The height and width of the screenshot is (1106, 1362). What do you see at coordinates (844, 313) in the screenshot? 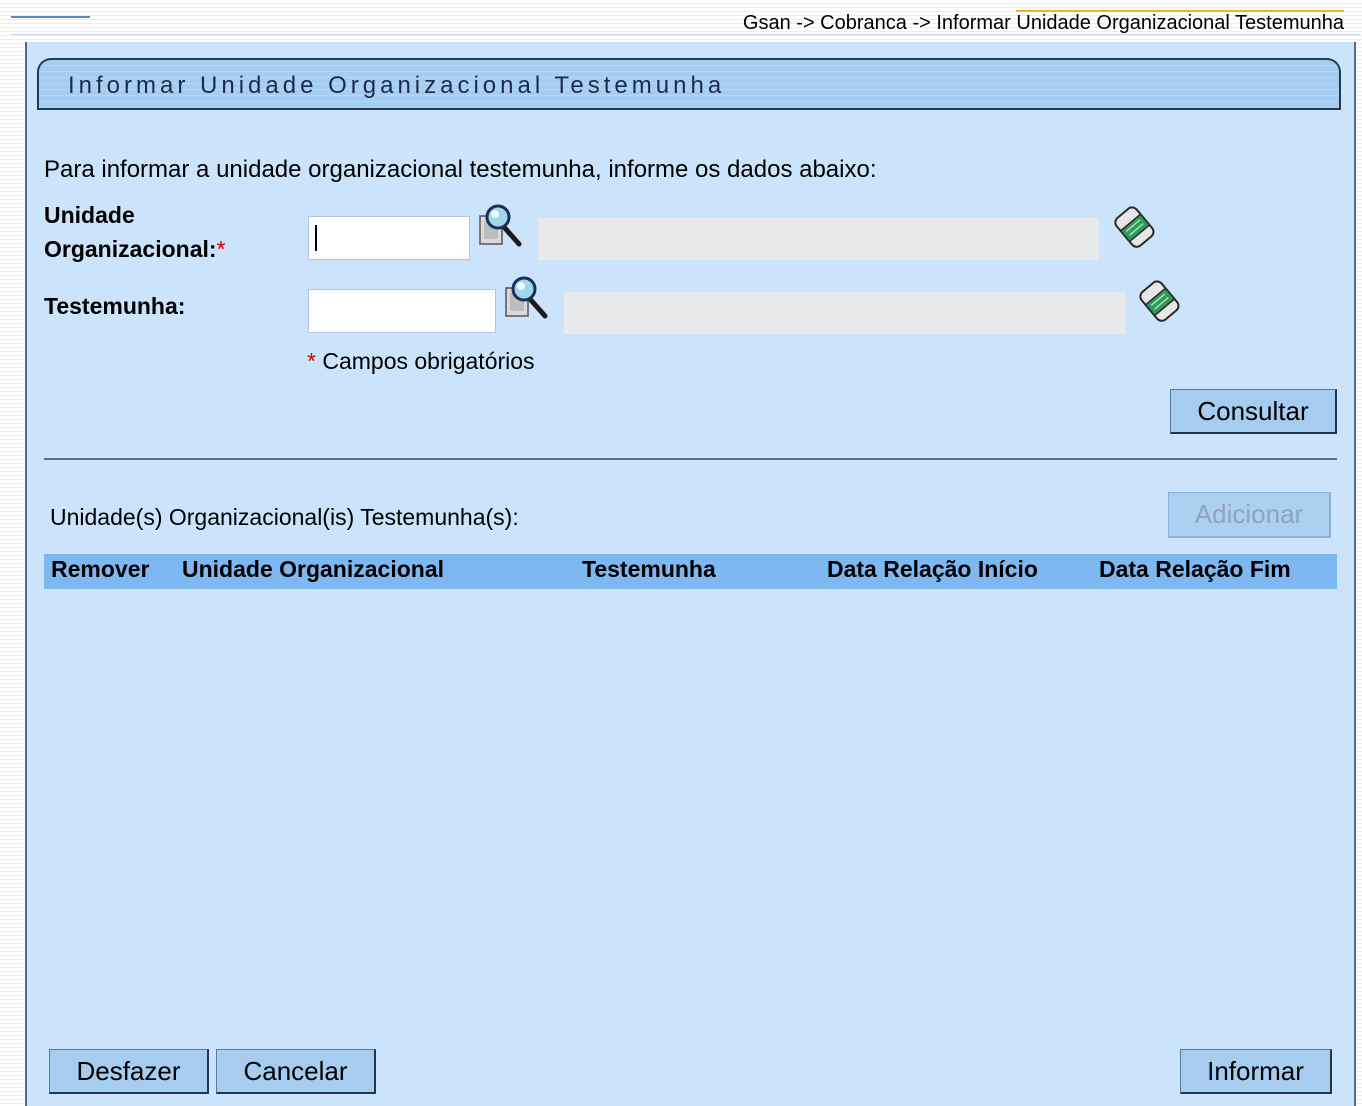
I see `testemunha-description` at bounding box center [844, 313].